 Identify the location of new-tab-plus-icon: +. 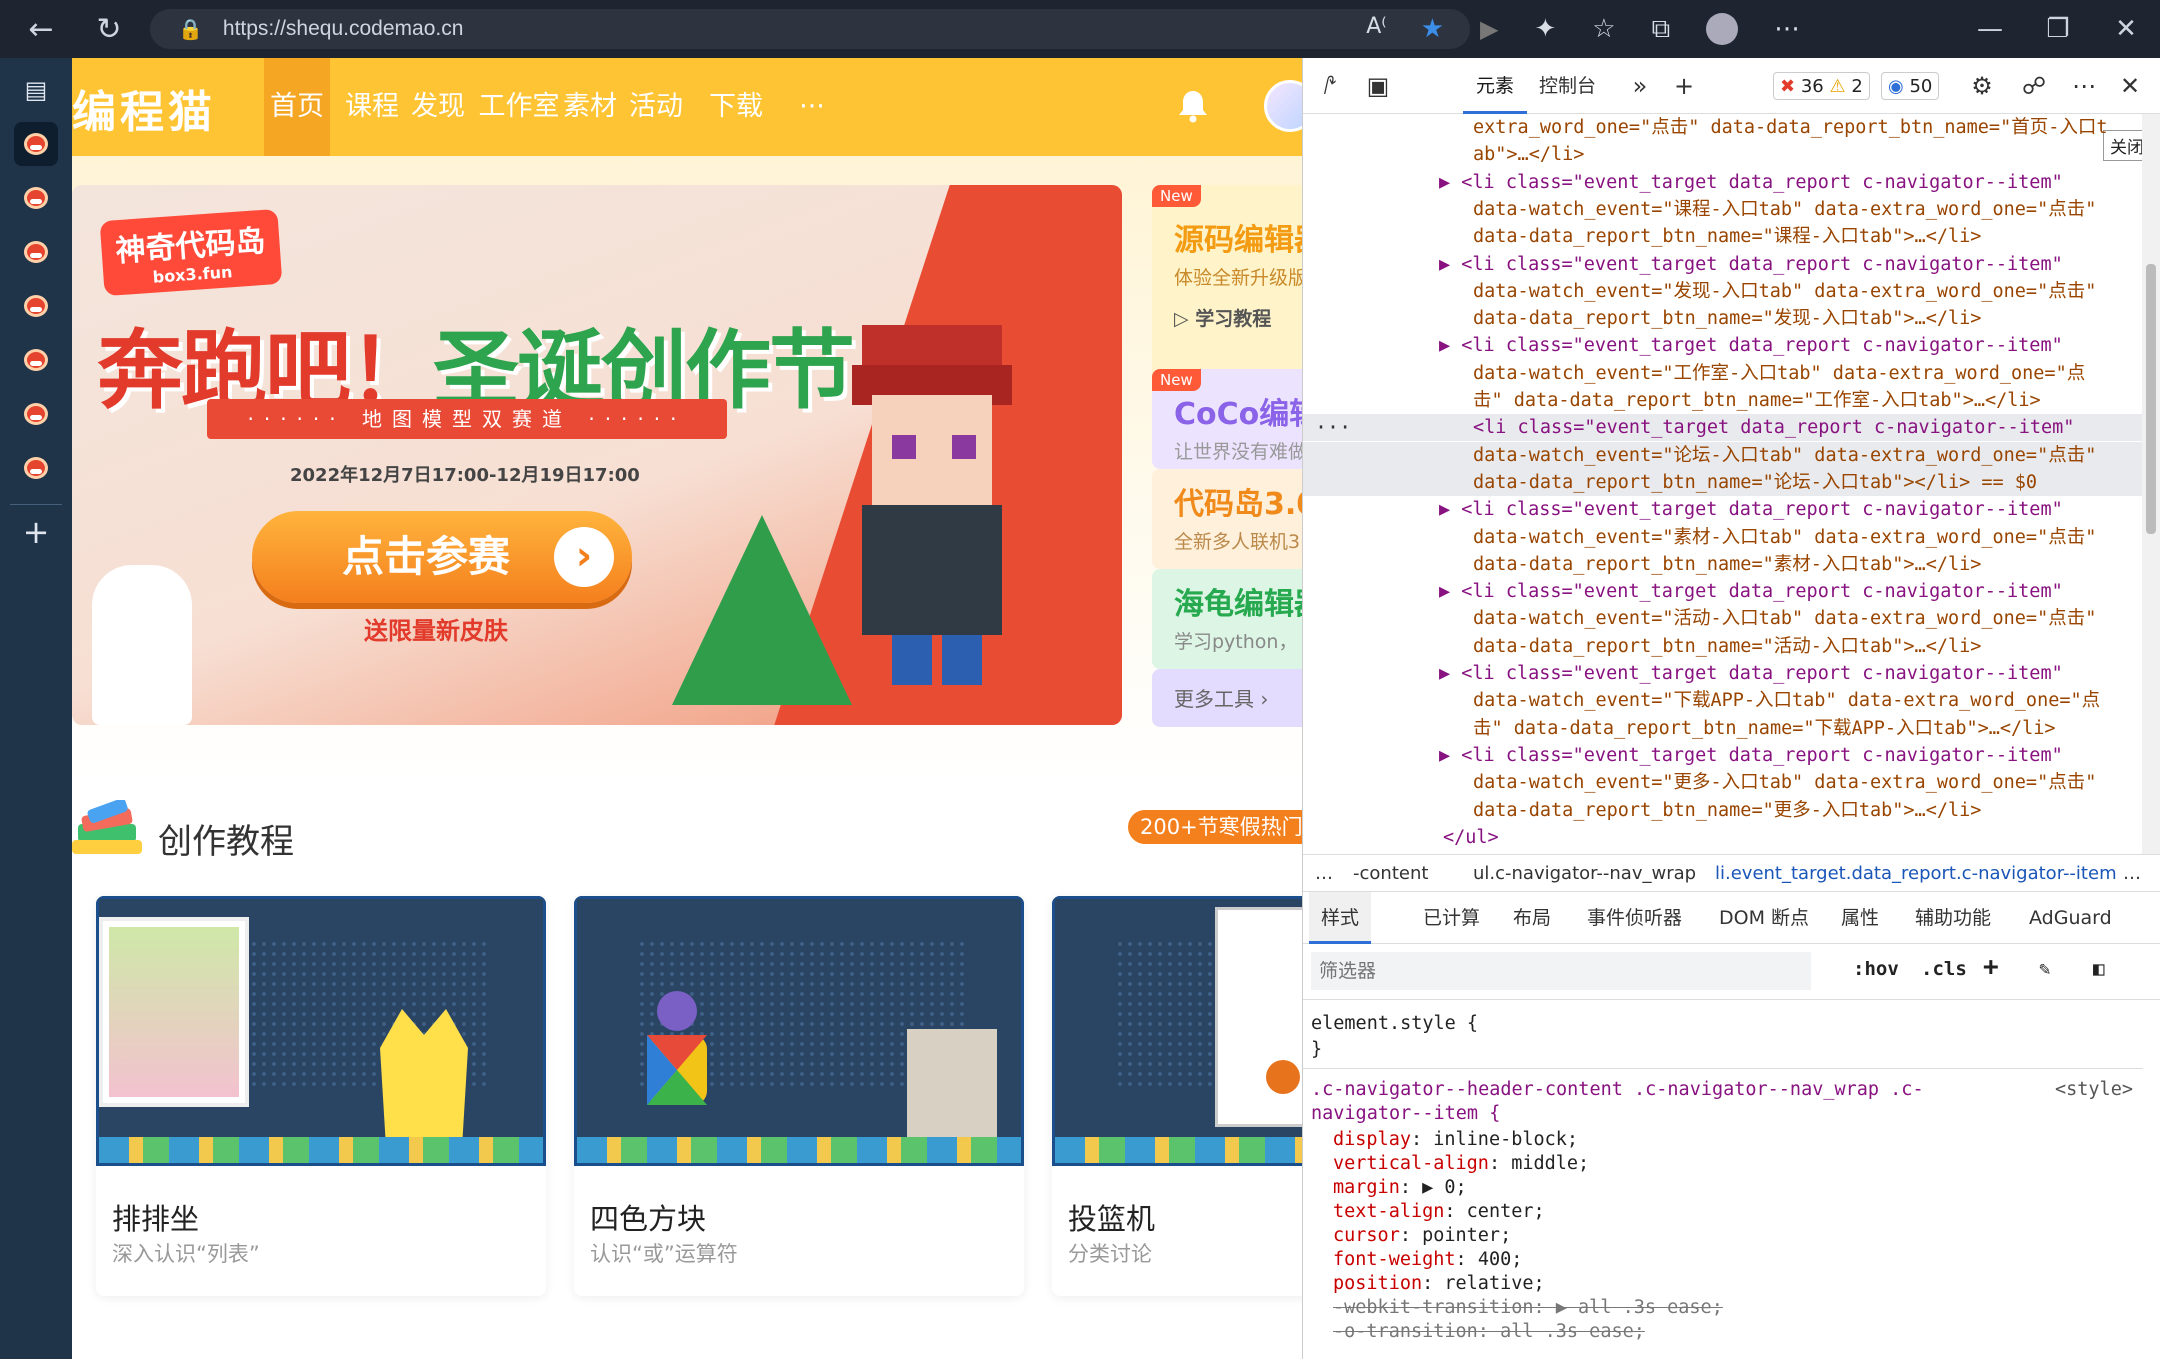
(36, 532).